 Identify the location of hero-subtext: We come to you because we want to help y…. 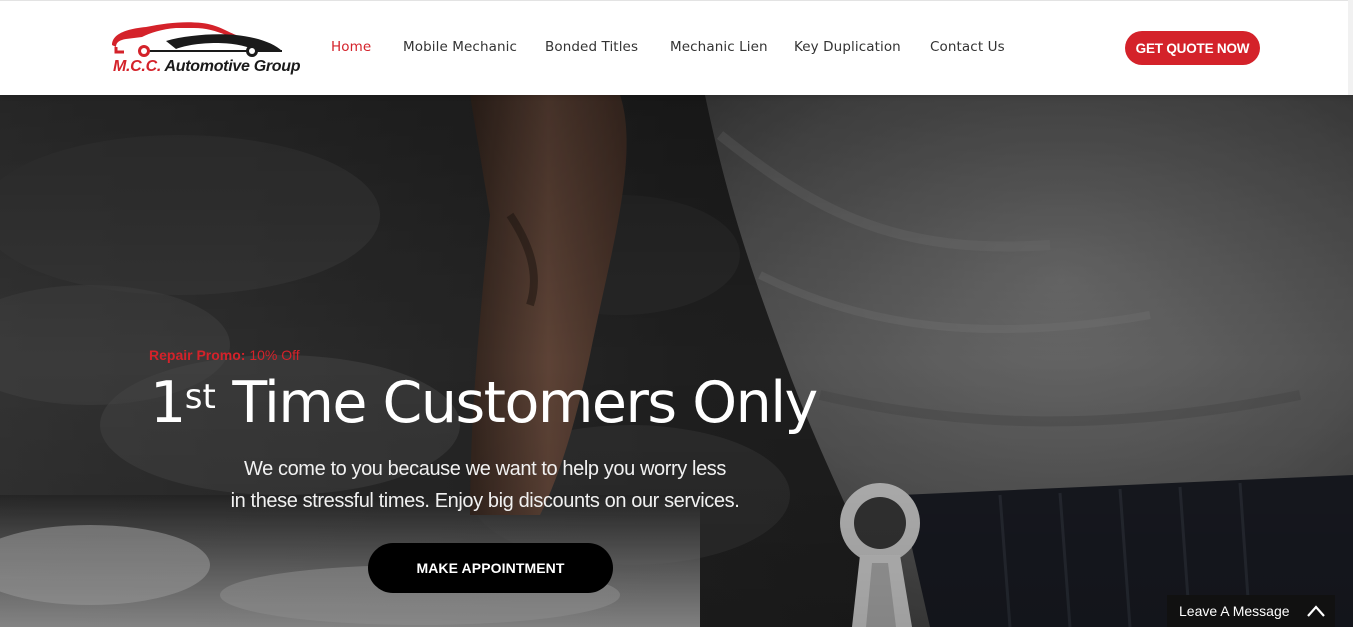
(485, 485).